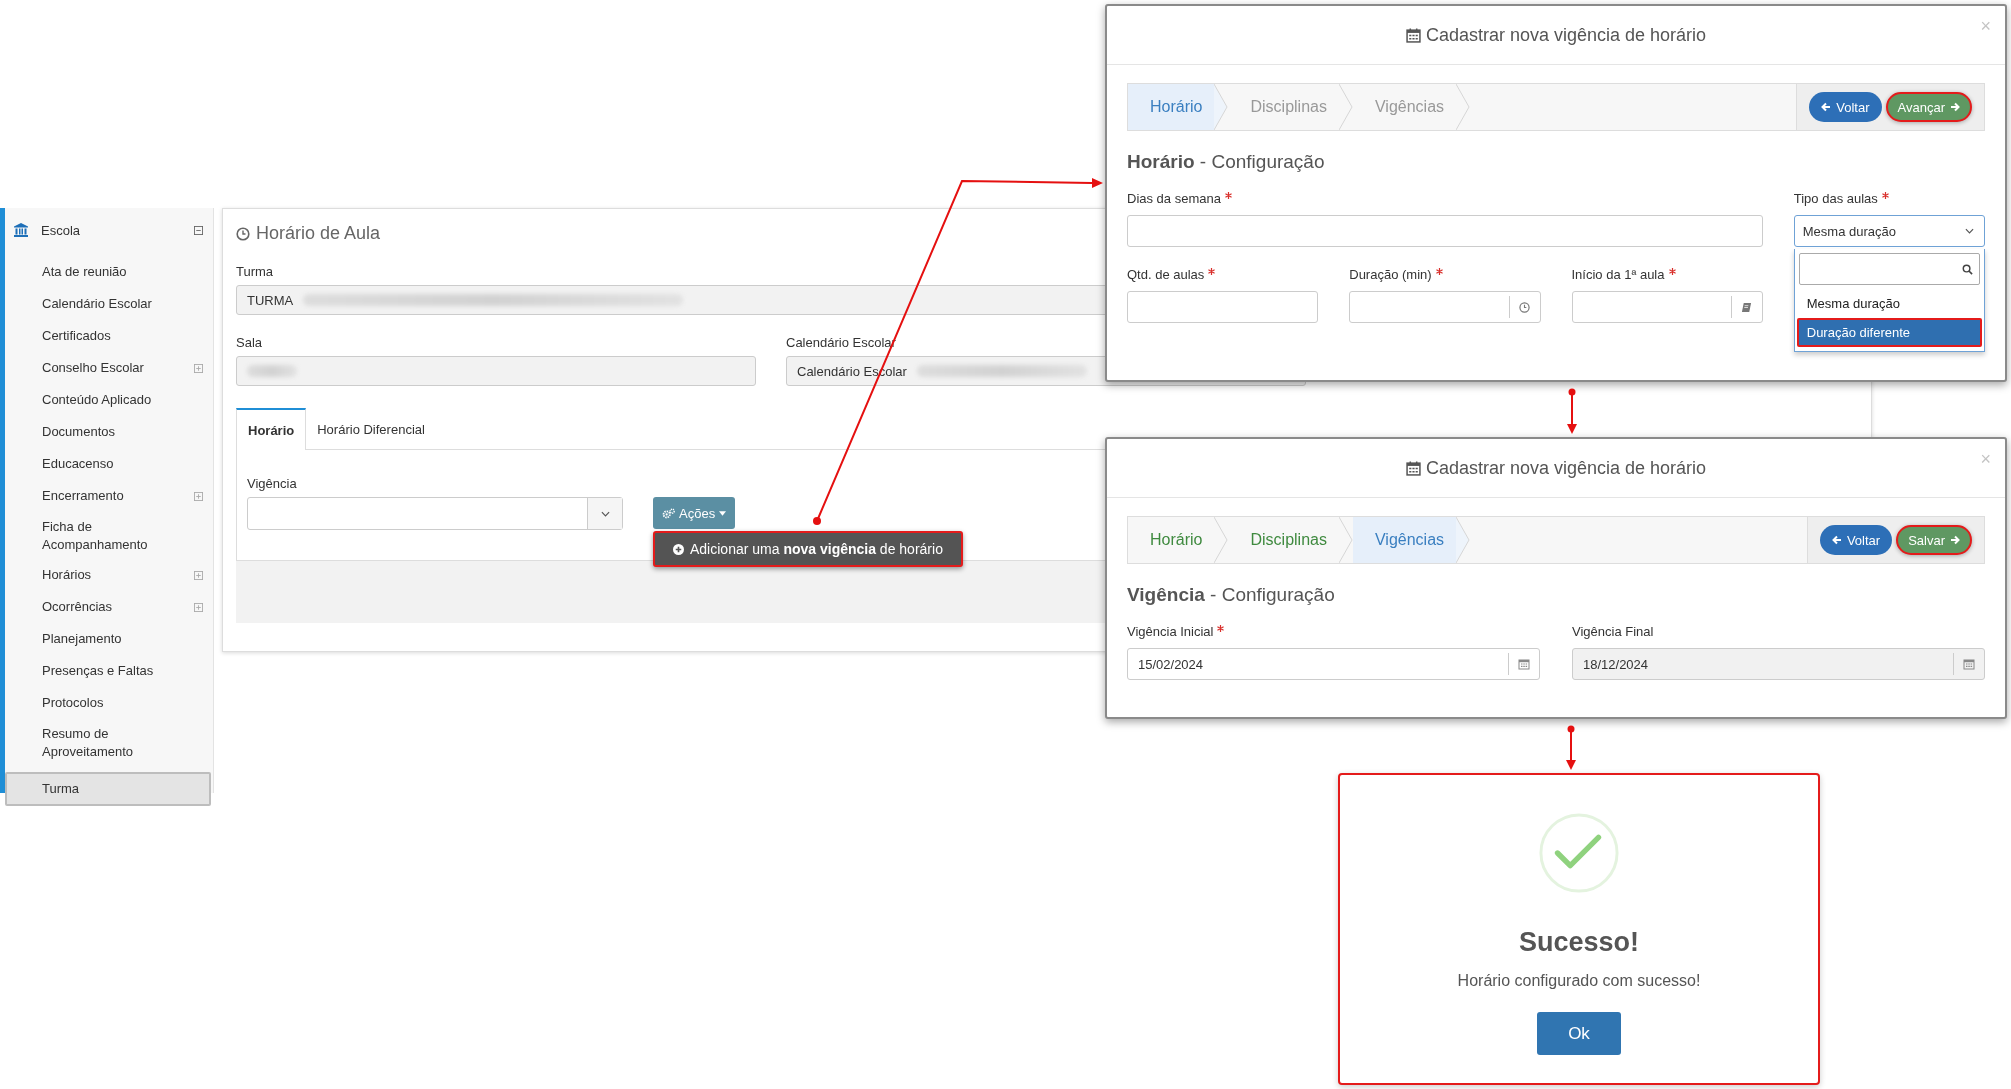 The width and height of the screenshot is (2011, 1089). What do you see at coordinates (198, 230) in the screenshot?
I see `collapse-icon` at bounding box center [198, 230].